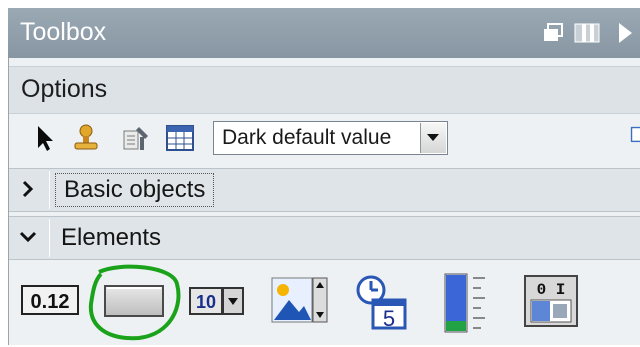  I want to click on pointer-icon, so click(46, 138).